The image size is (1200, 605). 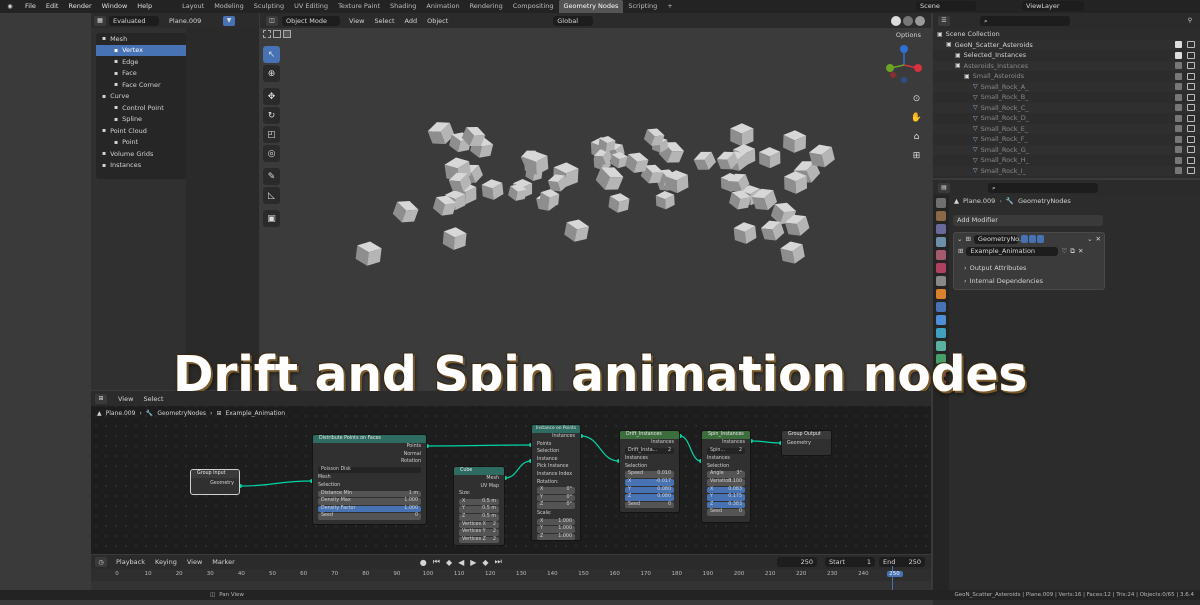 What do you see at coordinates (1066, 44) in the screenshot?
I see `outliner-row: ▣ GeoN_Scatter_Asteroids` at bounding box center [1066, 44].